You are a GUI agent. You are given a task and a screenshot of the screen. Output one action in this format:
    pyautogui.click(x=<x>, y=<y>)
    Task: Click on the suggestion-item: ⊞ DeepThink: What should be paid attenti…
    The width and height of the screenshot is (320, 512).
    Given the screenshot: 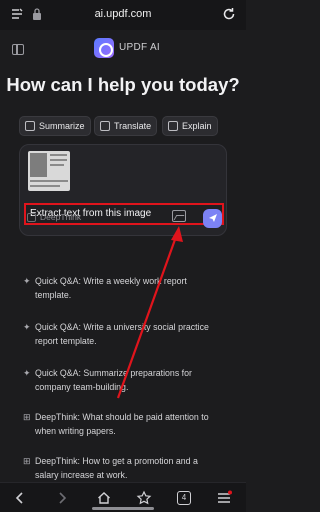 What is the action you would take?
    pyautogui.click(x=128, y=424)
    